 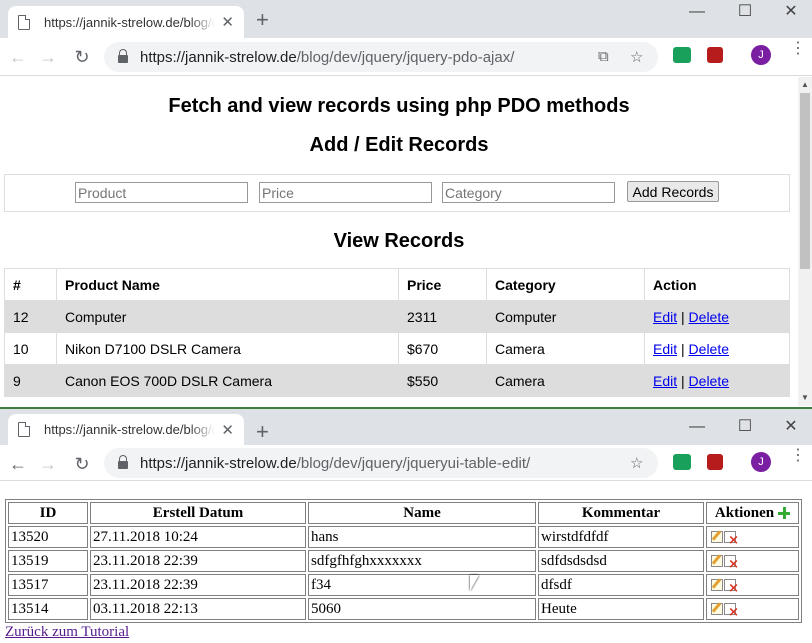 I want to click on scrollbar-thumb, so click(x=805, y=181).